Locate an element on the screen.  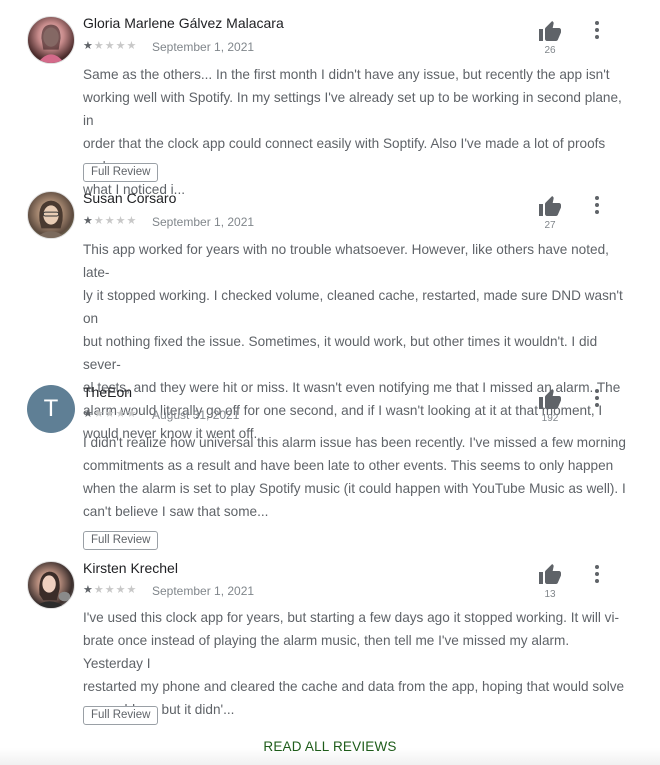
reviewer-name: Kirsten Krechel is located at coordinates (130, 568).